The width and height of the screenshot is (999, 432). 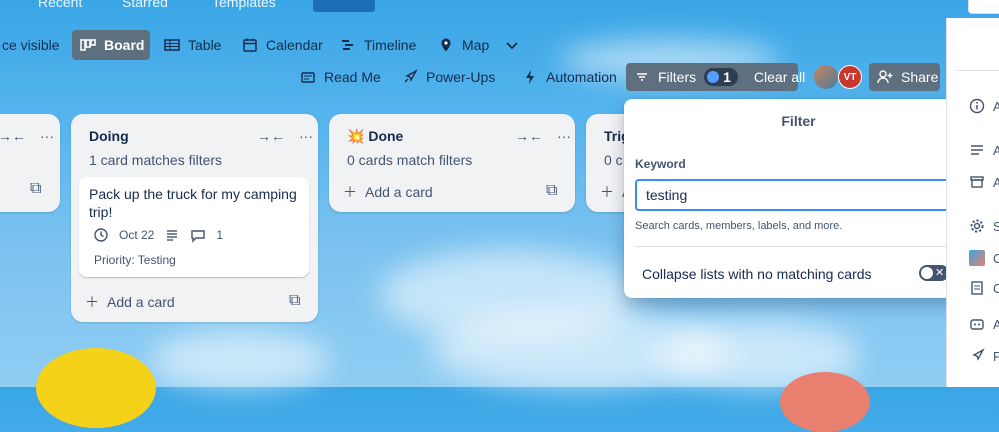 What do you see at coordinates (205, 45) in the screenshot?
I see `tab-table-label: Table` at bounding box center [205, 45].